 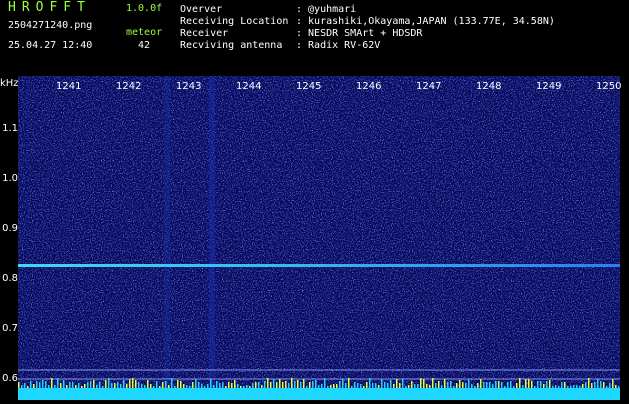 I want to click on y-tick-0-9: 0.9, so click(x=10, y=228).